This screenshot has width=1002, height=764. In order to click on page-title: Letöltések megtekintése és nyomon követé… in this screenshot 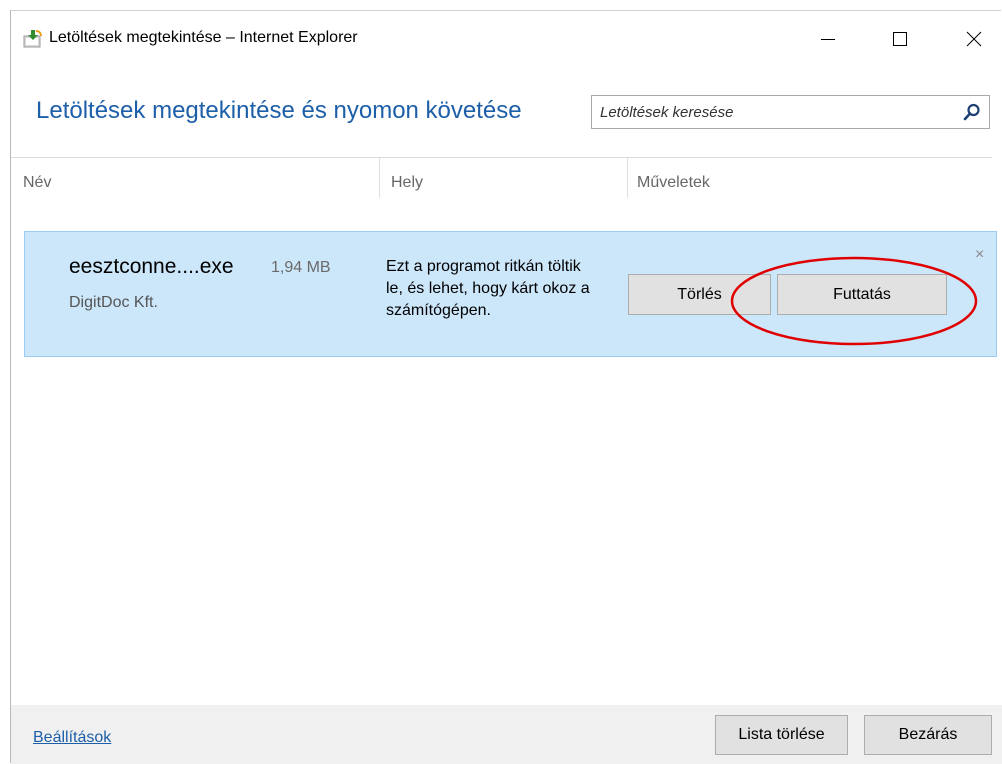, I will do `click(279, 110)`.